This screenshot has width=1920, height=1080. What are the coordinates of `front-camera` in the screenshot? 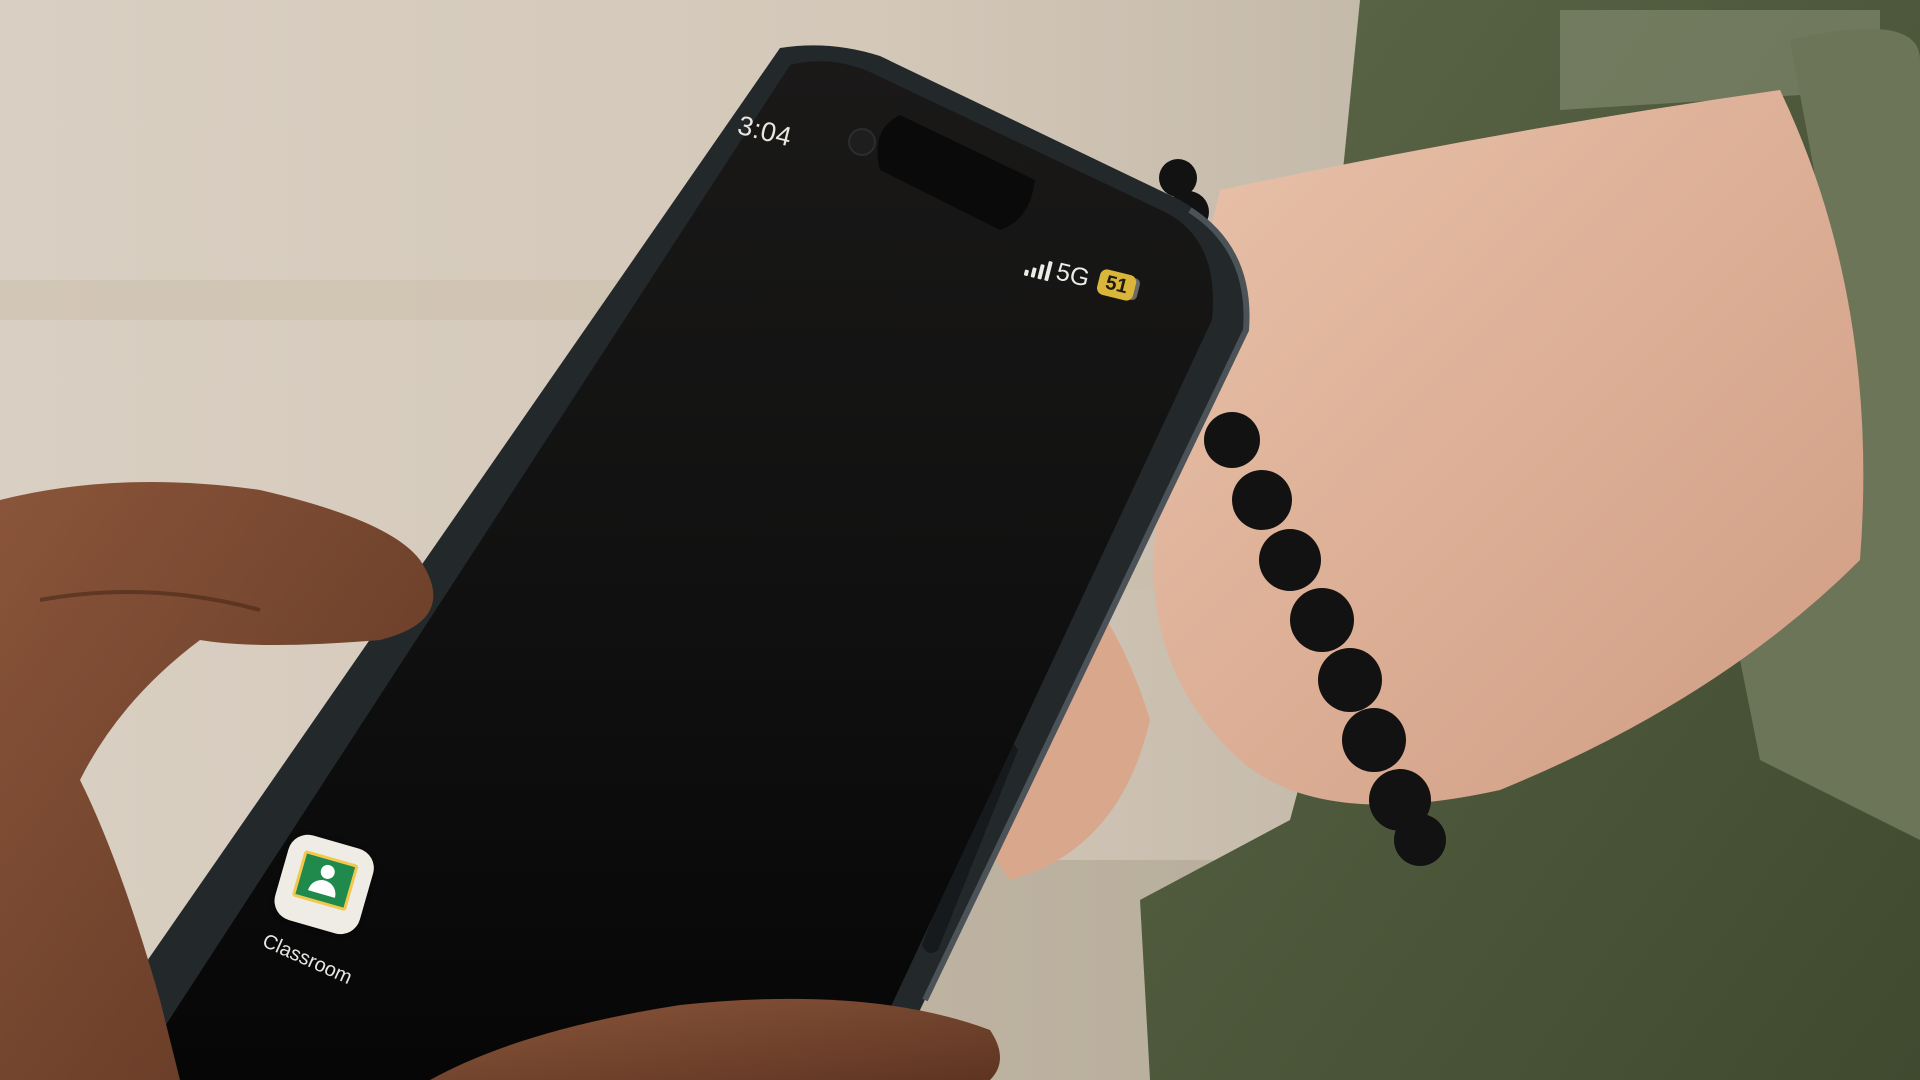 It's located at (862, 142).